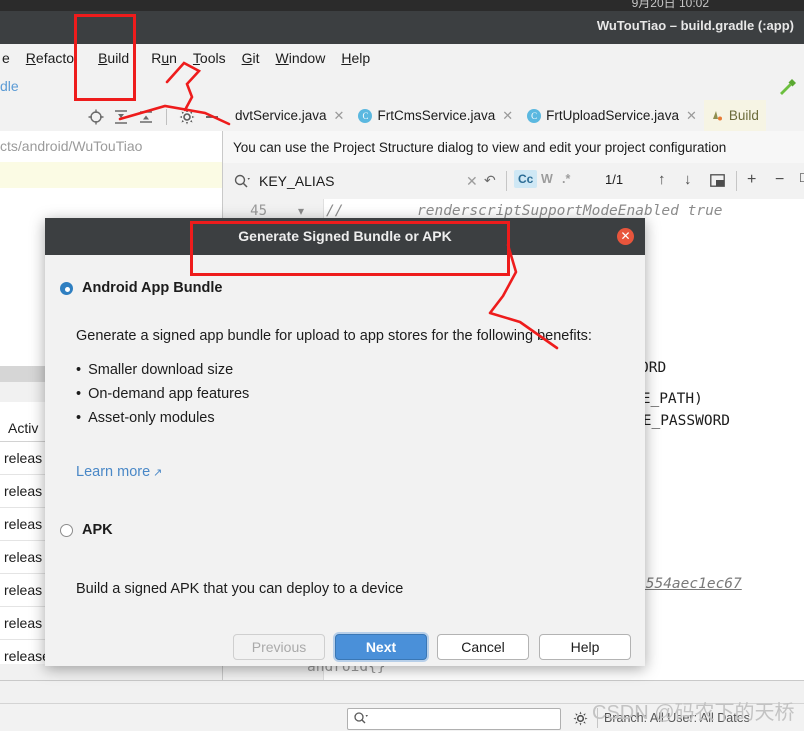  I want to click on whole-words-toggle: W, so click(547, 179).